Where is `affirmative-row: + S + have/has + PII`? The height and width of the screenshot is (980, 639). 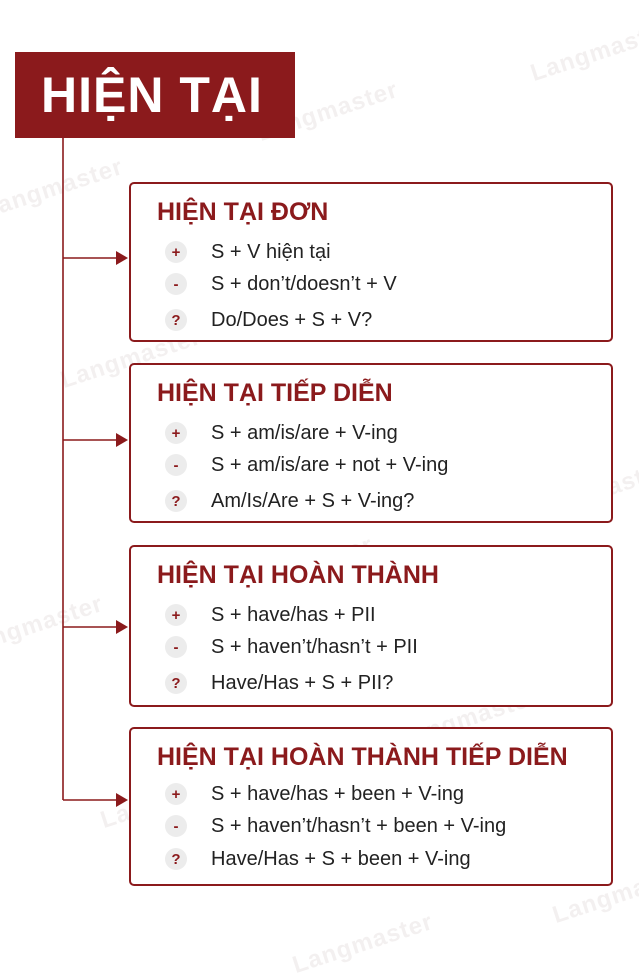
affirmative-row: + S + have/has + PII is located at coordinates (270, 615).